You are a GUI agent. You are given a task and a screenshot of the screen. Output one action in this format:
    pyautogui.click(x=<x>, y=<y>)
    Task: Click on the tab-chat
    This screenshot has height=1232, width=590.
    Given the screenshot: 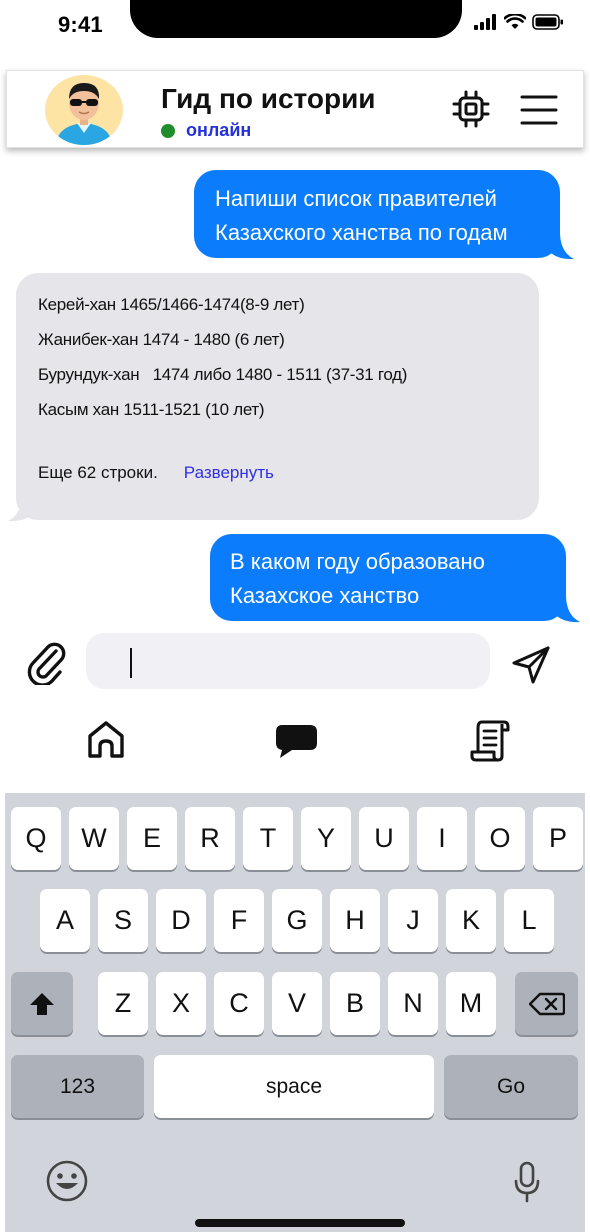 What is the action you would take?
    pyautogui.click(x=296, y=740)
    